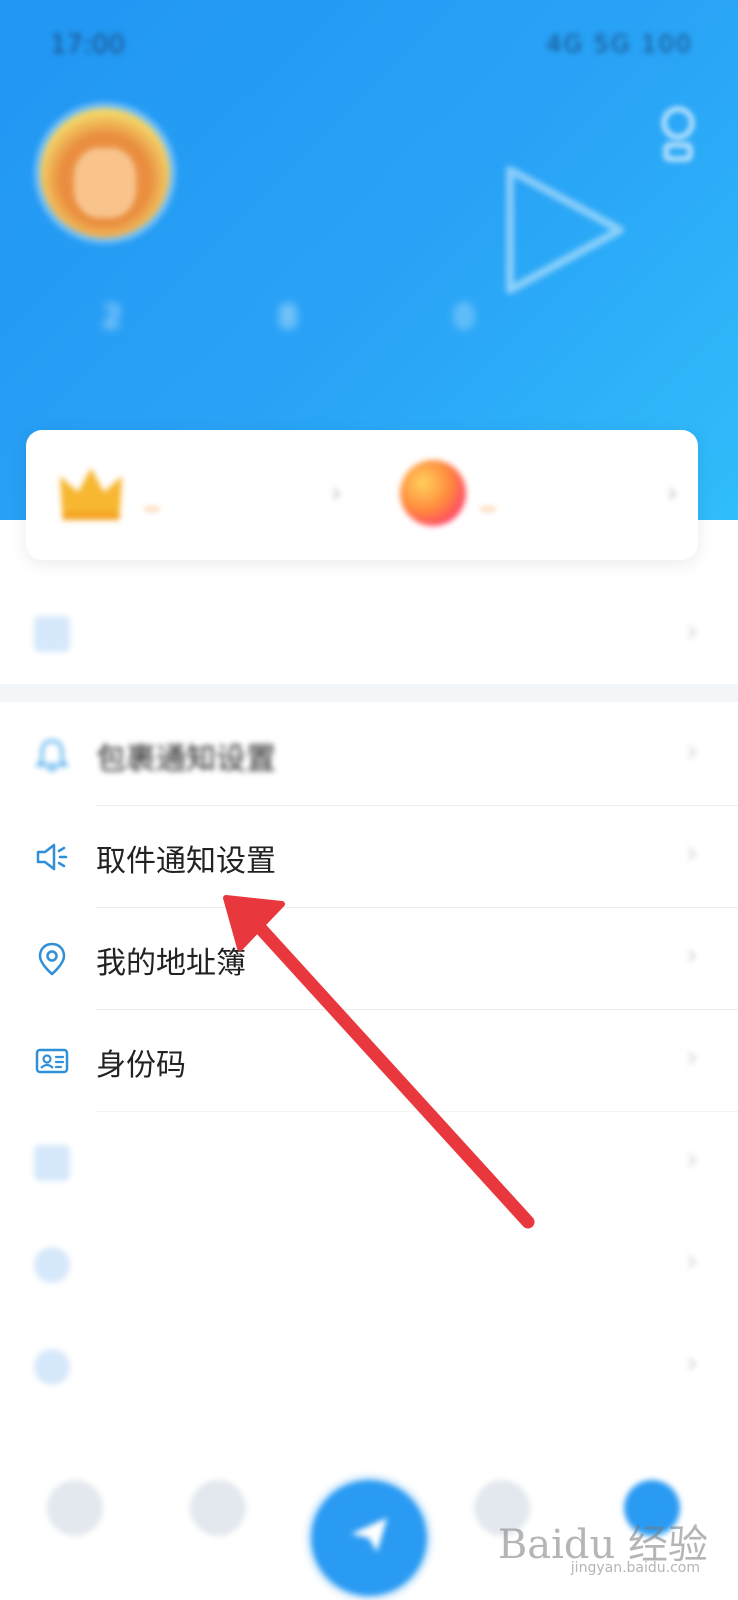  I want to click on id-card-icon, so click(52, 1061).